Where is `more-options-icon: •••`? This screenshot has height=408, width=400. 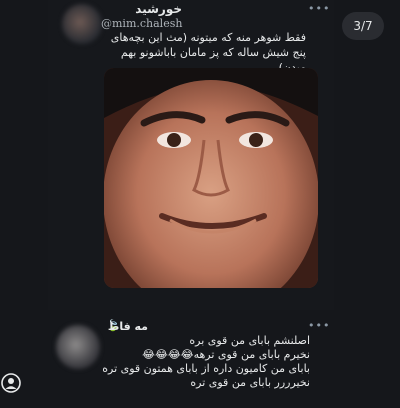 more-options-icon: ••• is located at coordinates (319, 8).